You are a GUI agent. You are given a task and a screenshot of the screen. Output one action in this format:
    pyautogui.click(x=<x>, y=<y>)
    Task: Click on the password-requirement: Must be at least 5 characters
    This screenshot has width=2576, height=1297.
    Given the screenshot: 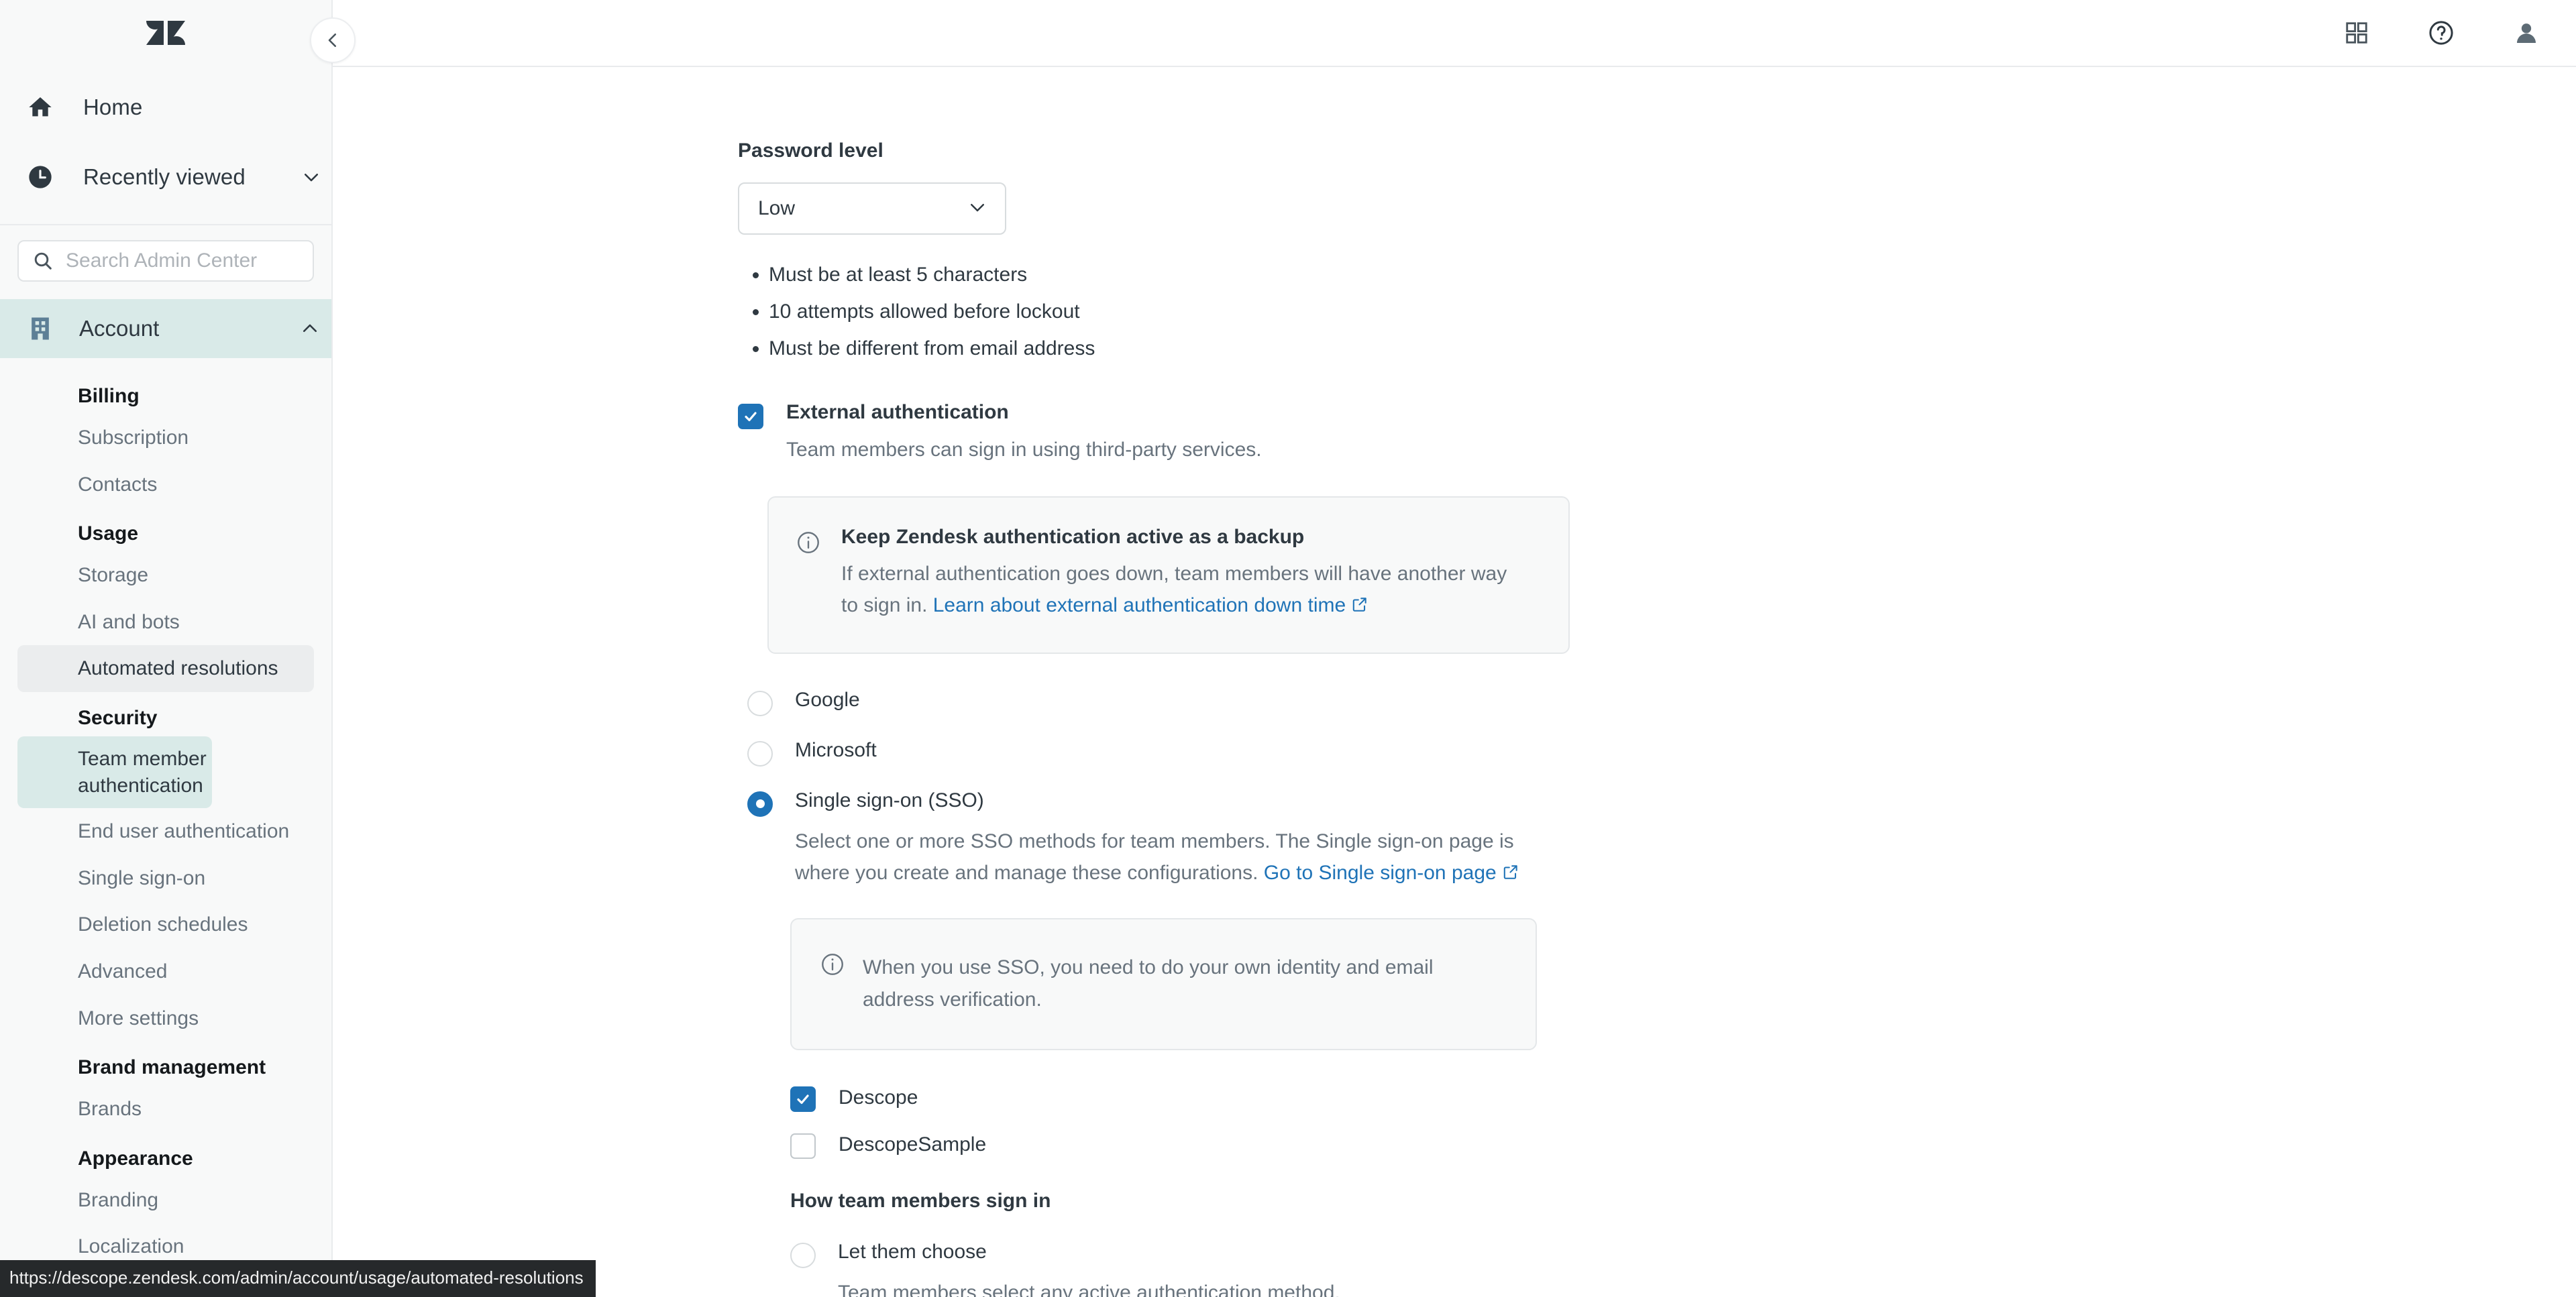 What is the action you would take?
    pyautogui.click(x=1672, y=275)
    